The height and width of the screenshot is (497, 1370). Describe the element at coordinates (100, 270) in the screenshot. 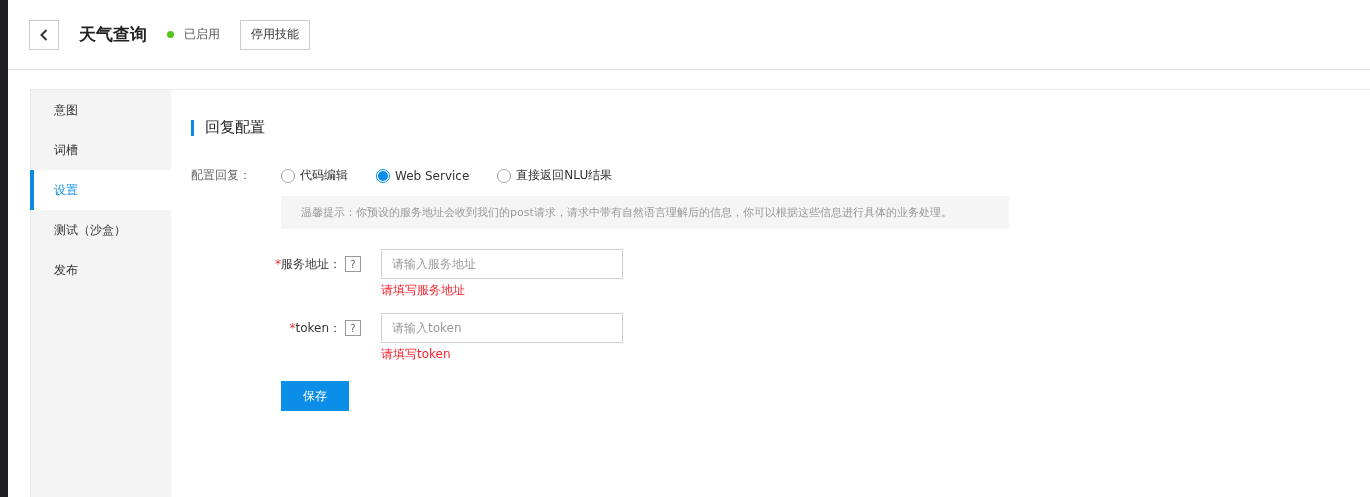

I see `sidebar-item: 发布` at that location.